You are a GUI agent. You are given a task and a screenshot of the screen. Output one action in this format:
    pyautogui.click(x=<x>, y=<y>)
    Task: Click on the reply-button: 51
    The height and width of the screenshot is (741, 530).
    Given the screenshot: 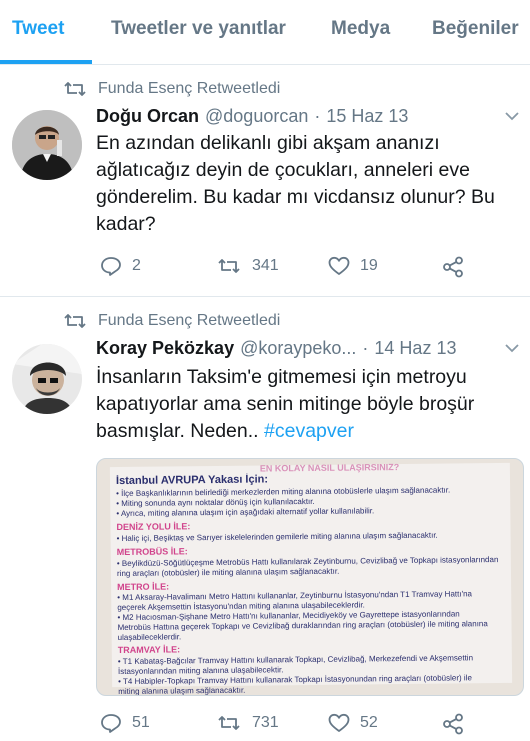 What is the action you would take?
    pyautogui.click(x=125, y=723)
    